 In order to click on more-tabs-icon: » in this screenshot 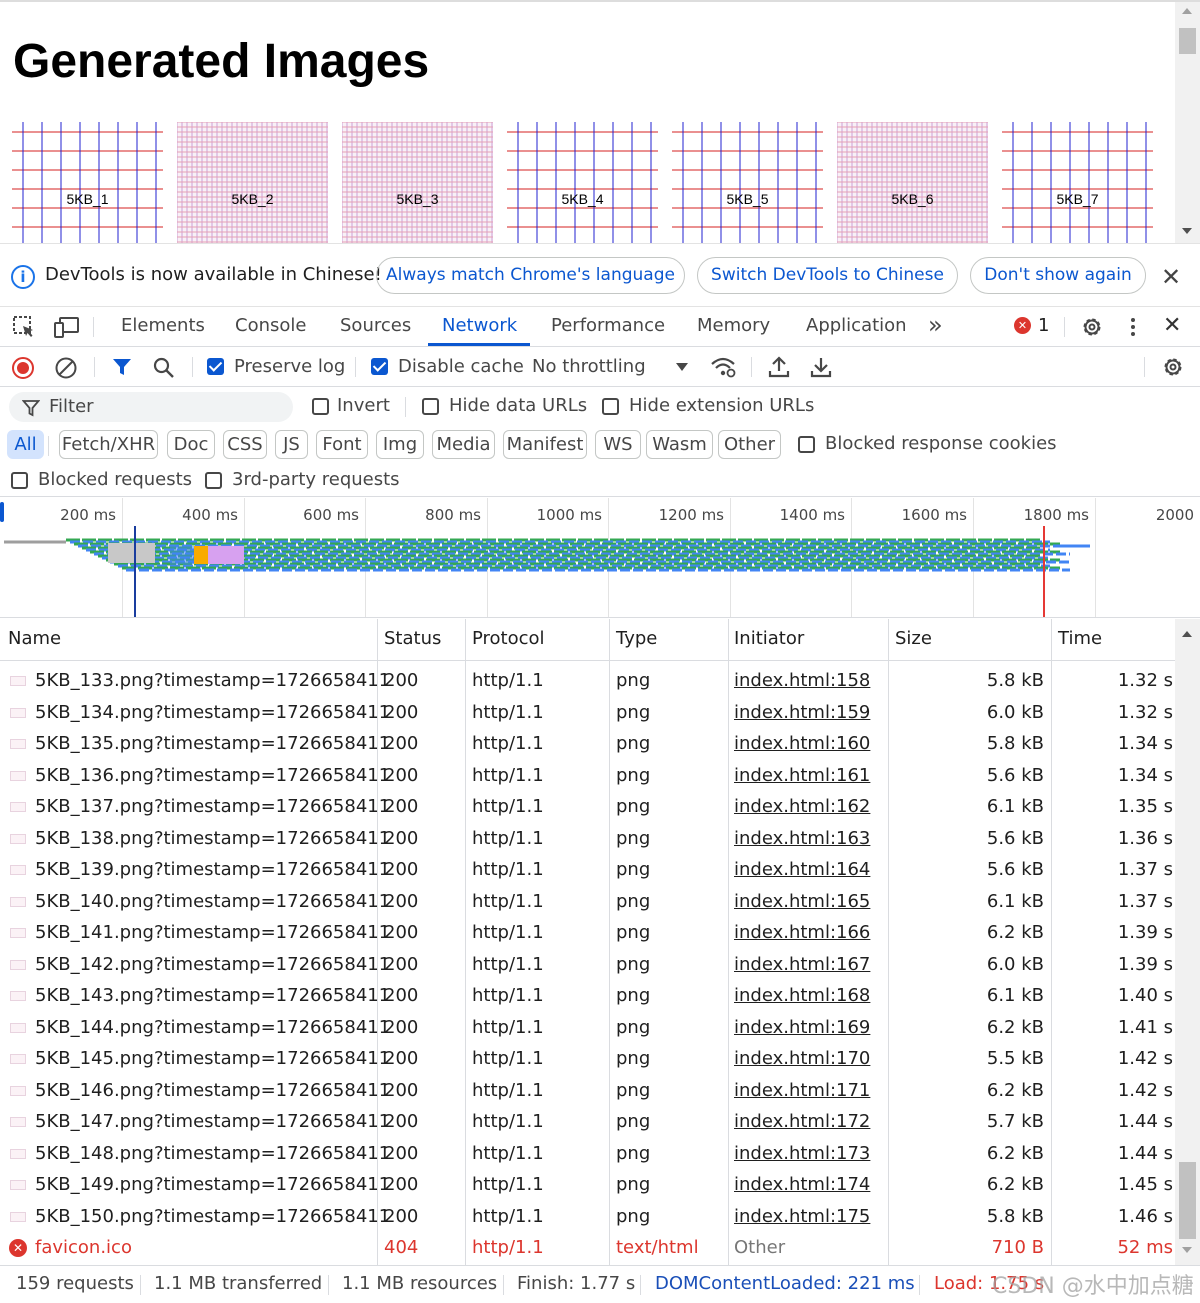, I will do `click(935, 325)`.